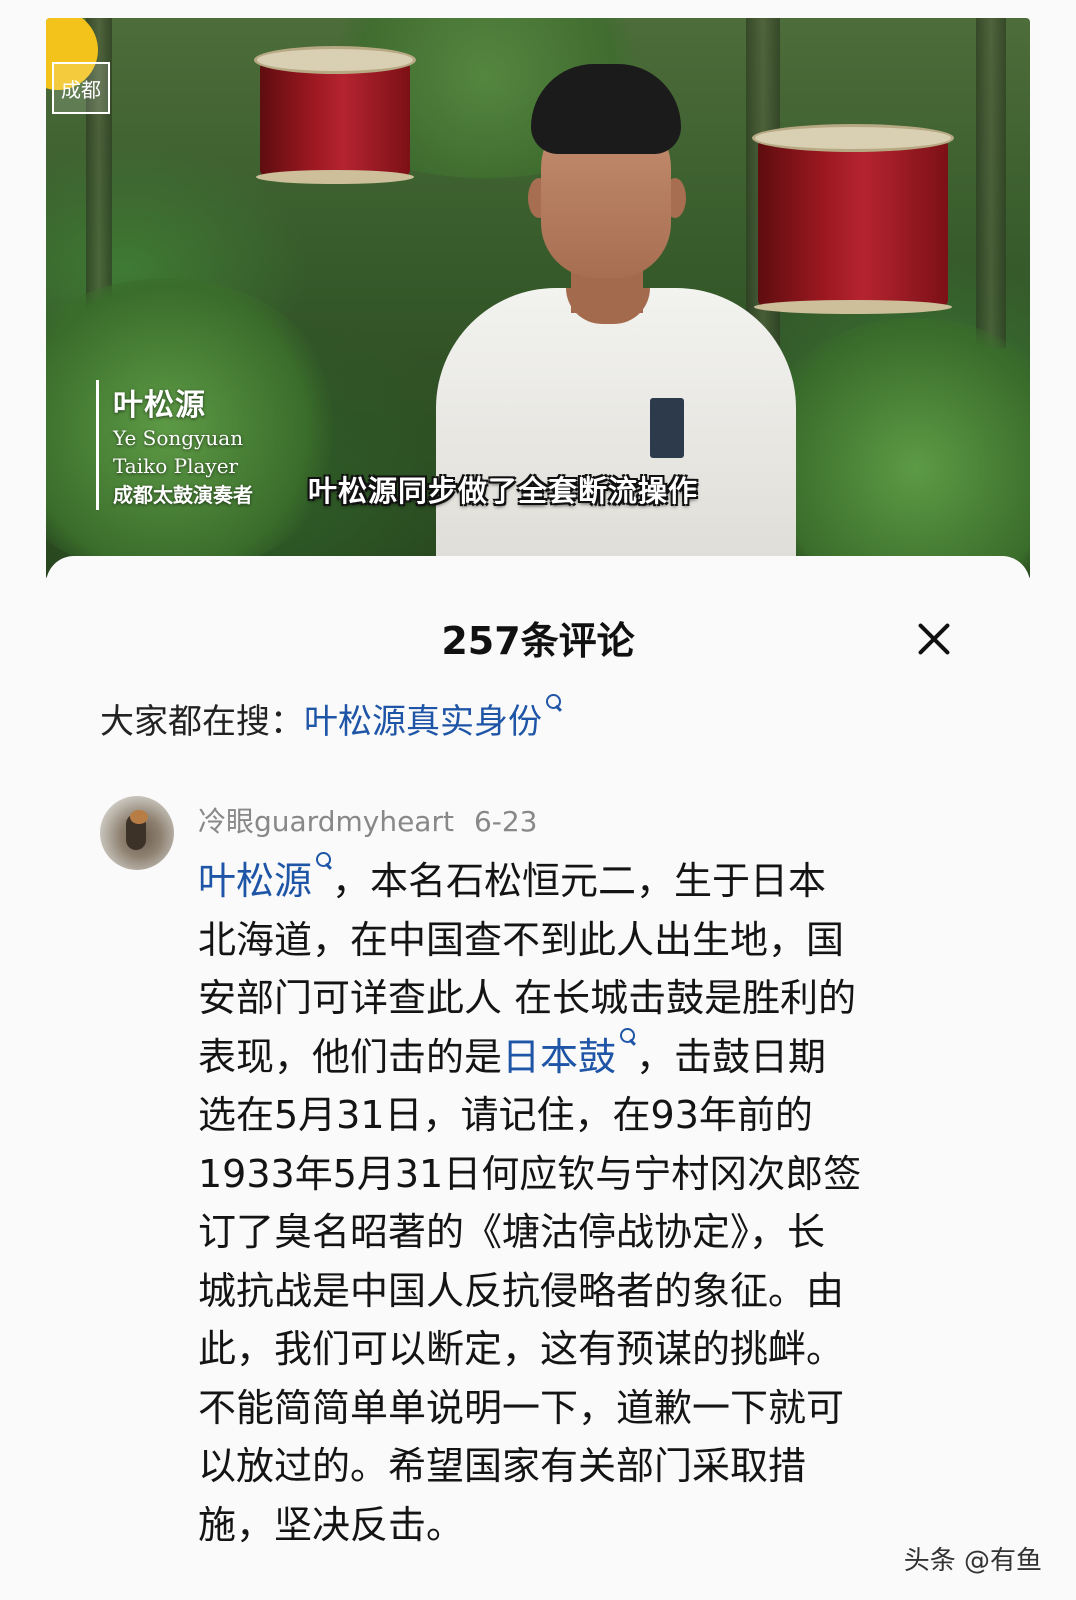  Describe the element at coordinates (350, 1056) in the screenshot. I see `comment-text: 表现，他们击的是` at that location.